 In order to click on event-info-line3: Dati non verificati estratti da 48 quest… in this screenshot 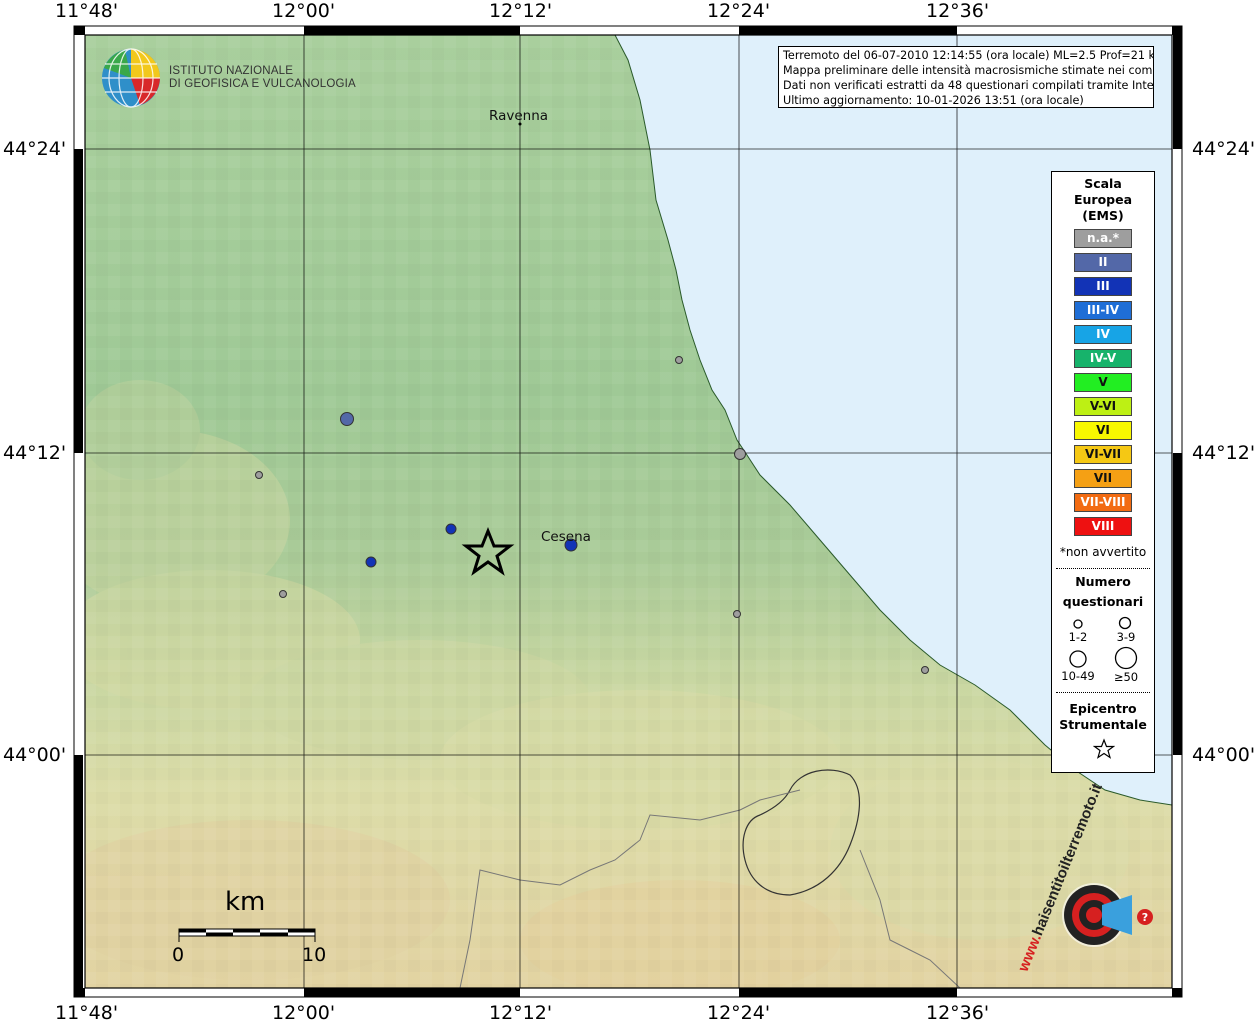, I will do `click(968, 85)`.